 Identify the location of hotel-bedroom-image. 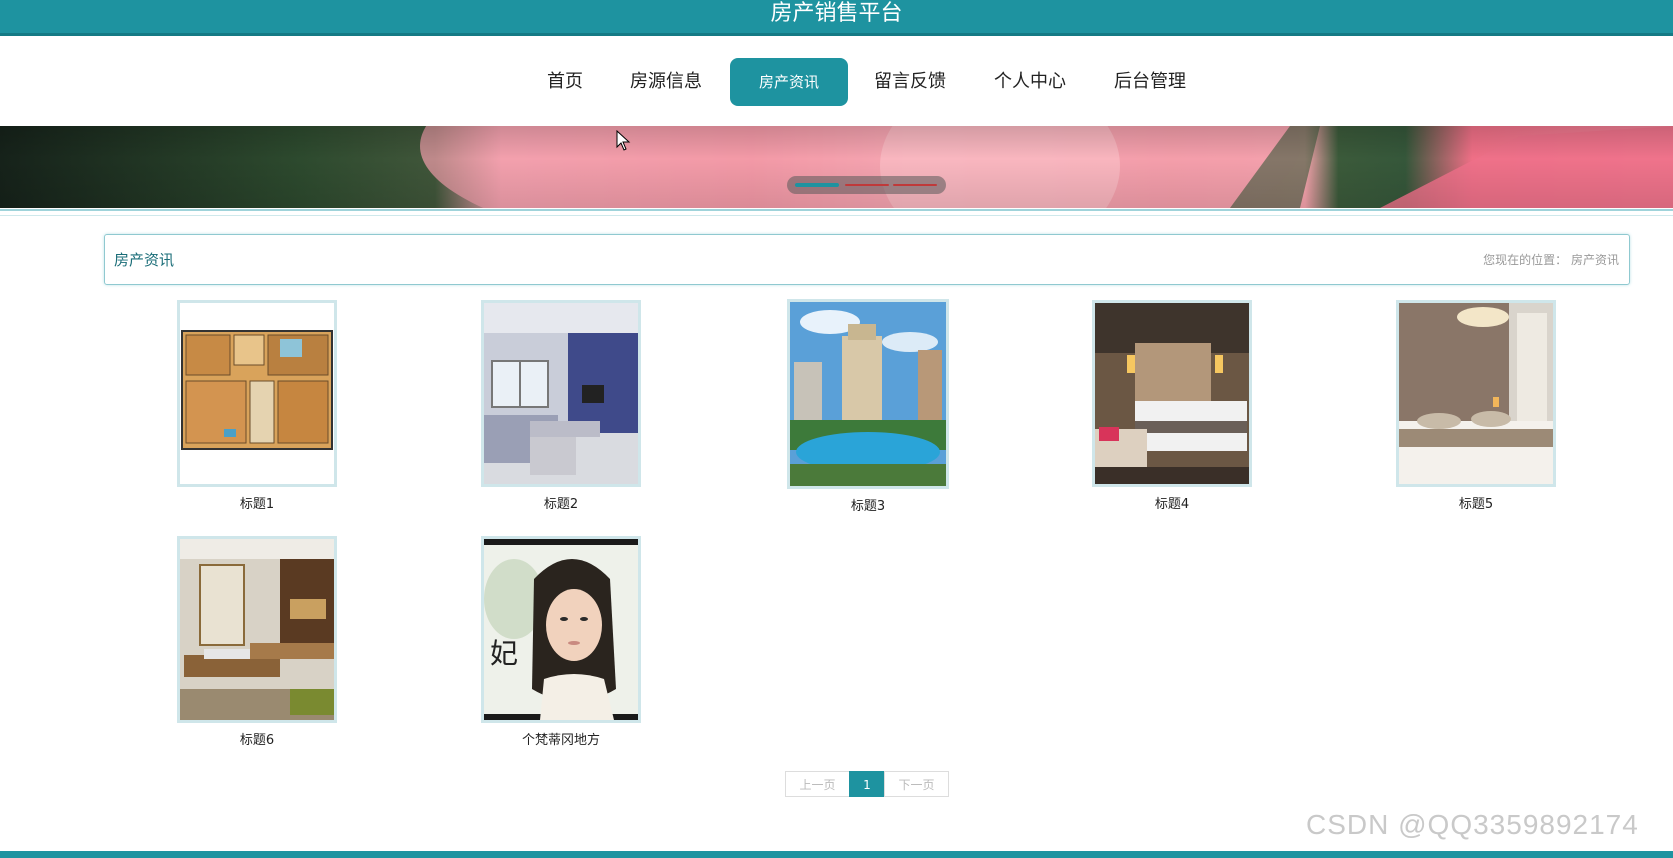
(1172, 393).